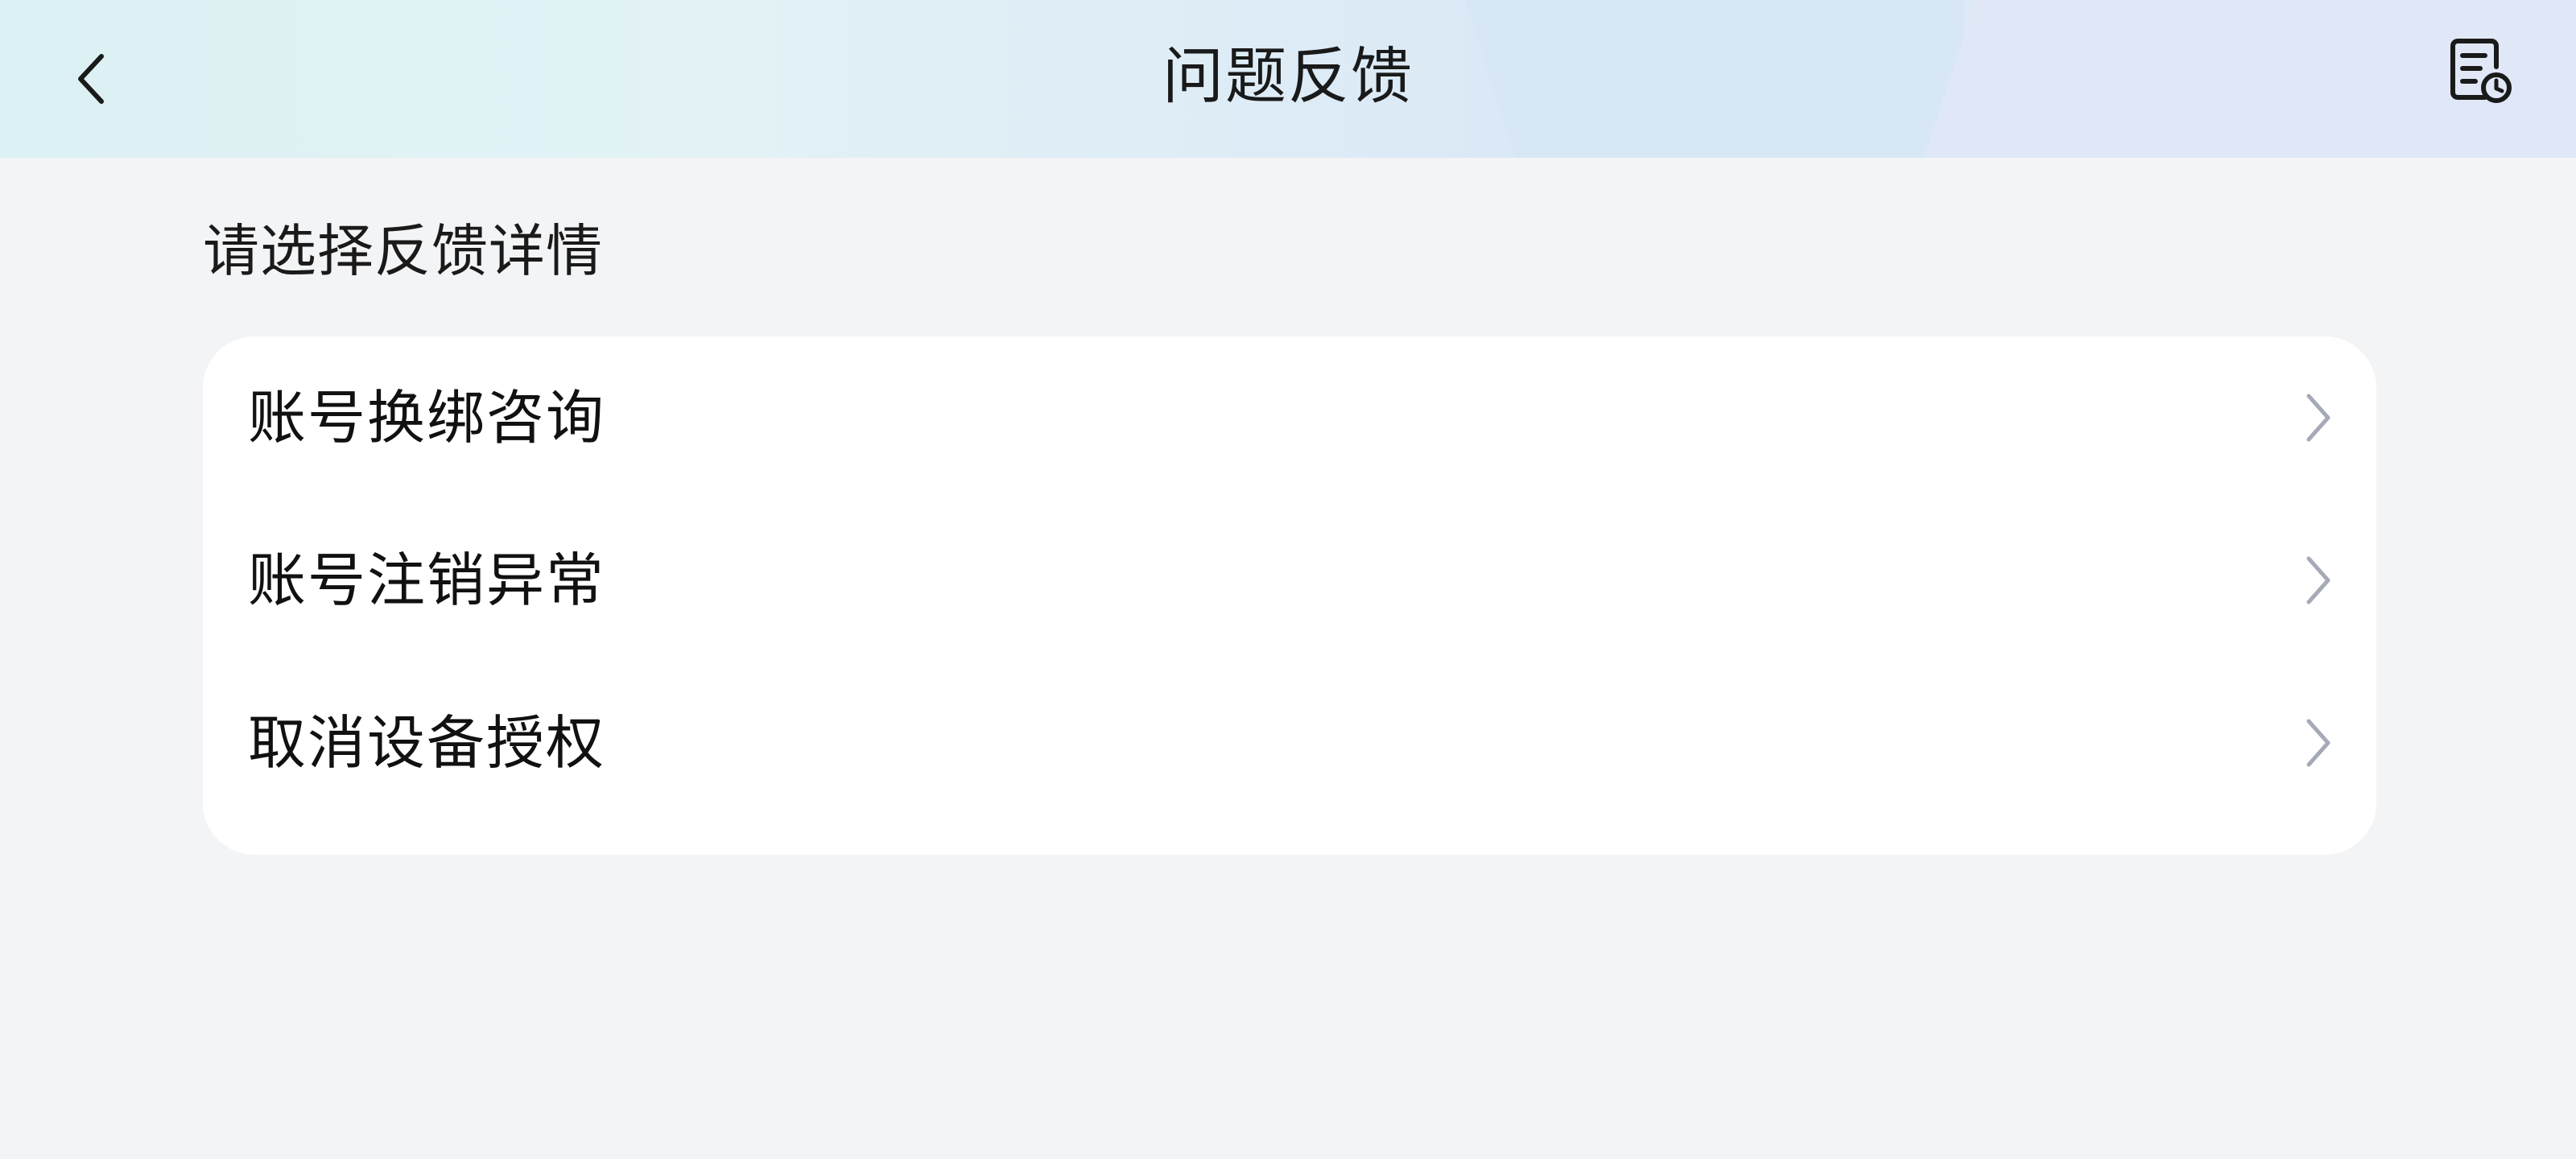 The image size is (2576, 1159). Describe the element at coordinates (1288, 79) in the screenshot. I see `header-bar: 问题反馈` at that location.